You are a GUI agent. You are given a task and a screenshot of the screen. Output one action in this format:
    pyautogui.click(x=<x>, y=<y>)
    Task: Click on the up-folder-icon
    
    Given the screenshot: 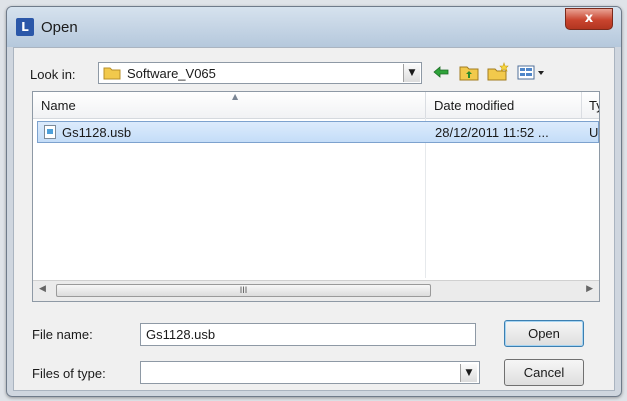 What is the action you would take?
    pyautogui.click(x=469, y=72)
    